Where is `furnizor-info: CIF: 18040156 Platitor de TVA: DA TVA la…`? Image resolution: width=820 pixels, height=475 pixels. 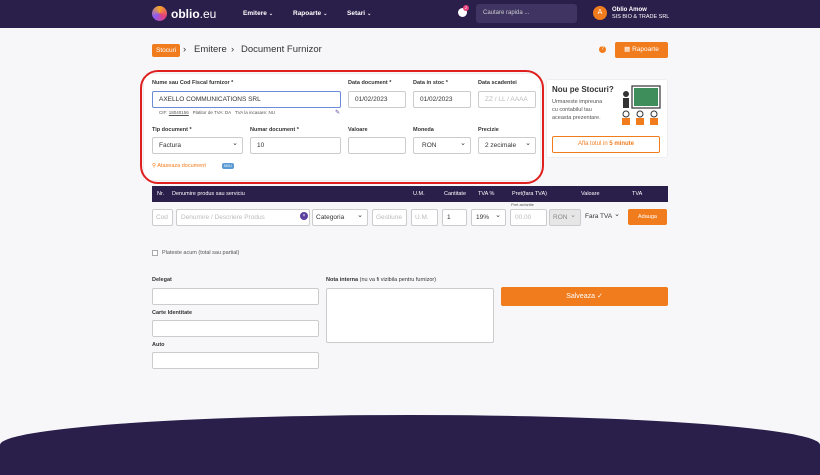
furnizor-info: CIF: 18040156 Platitor de TVA: DA TVA la… is located at coordinates (217, 112).